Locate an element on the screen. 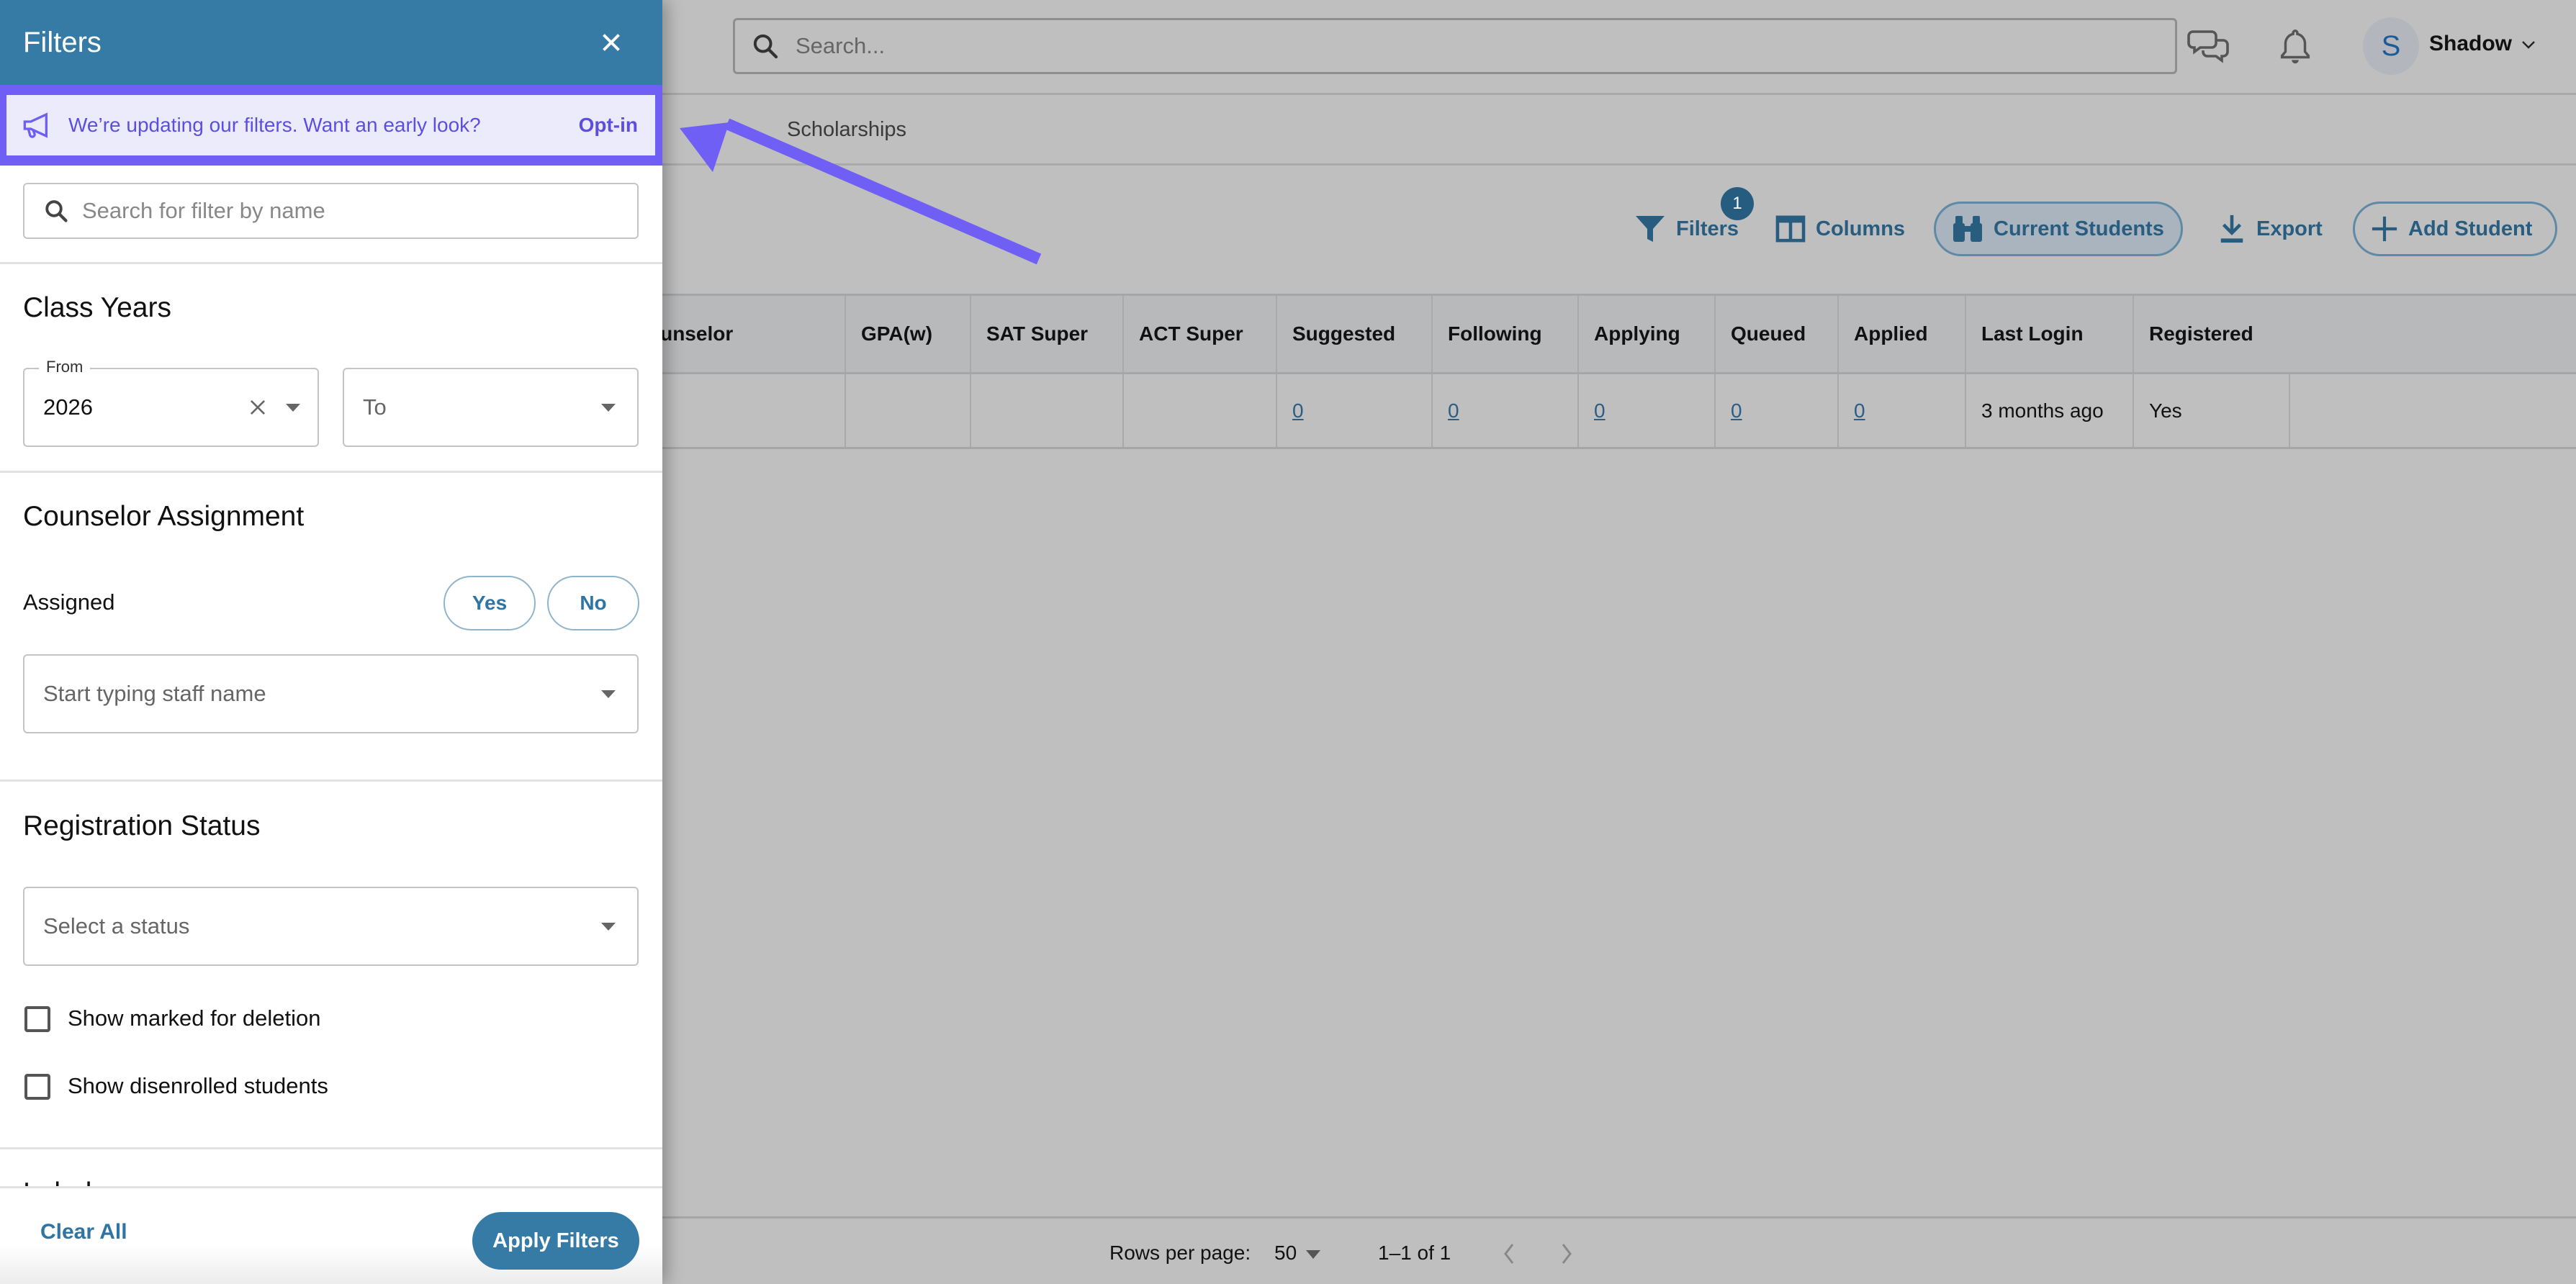 The image size is (2576, 1284). suggested-count-link: 0 is located at coordinates (1298, 410).